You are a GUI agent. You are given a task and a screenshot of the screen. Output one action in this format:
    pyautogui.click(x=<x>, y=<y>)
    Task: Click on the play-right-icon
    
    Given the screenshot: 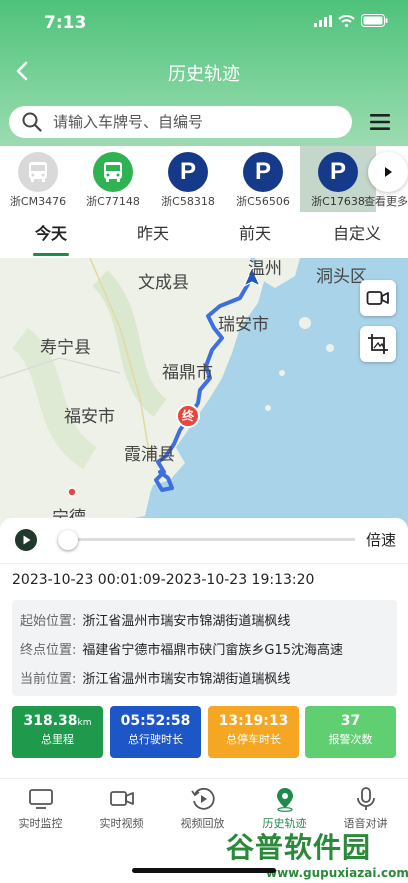 What is the action you would take?
    pyautogui.click(x=388, y=172)
    